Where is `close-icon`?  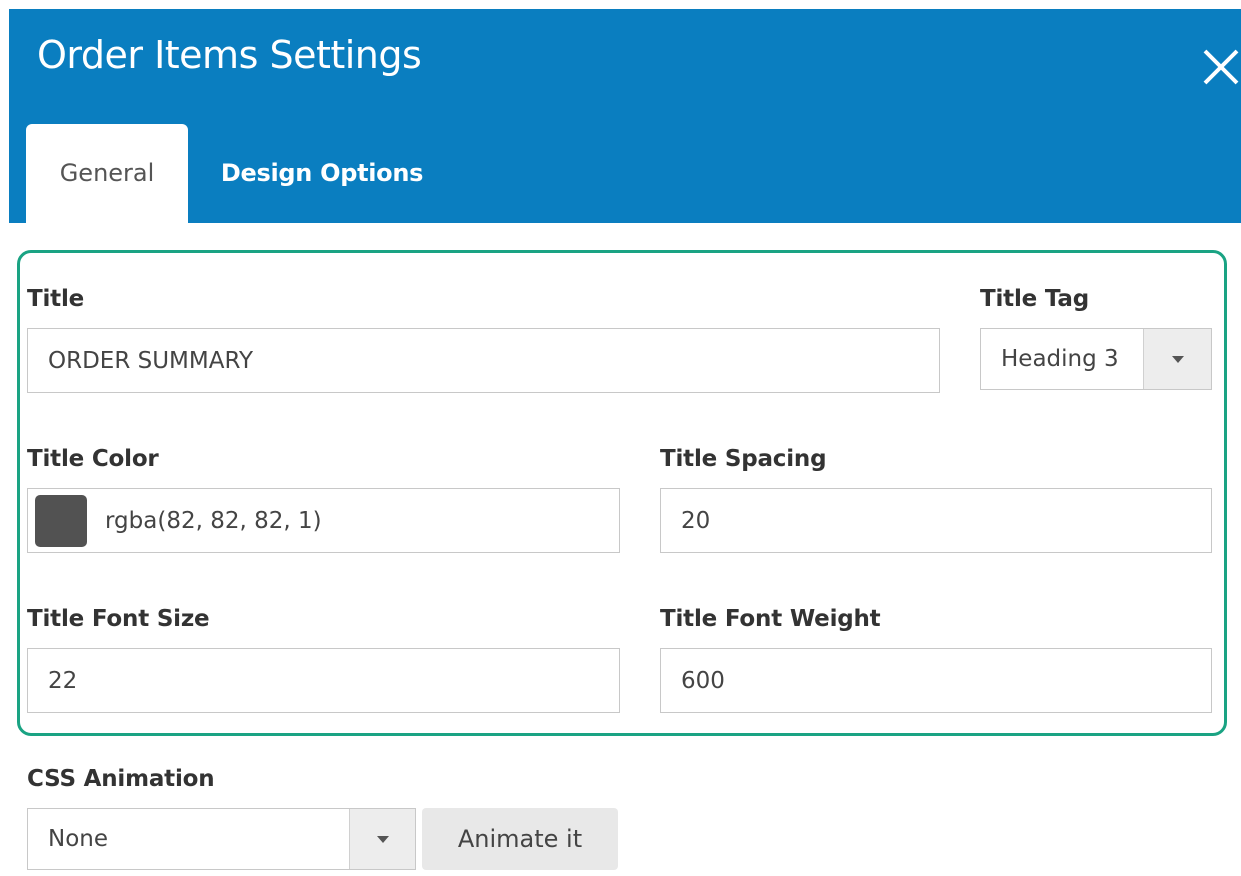 close-icon is located at coordinates (1221, 67).